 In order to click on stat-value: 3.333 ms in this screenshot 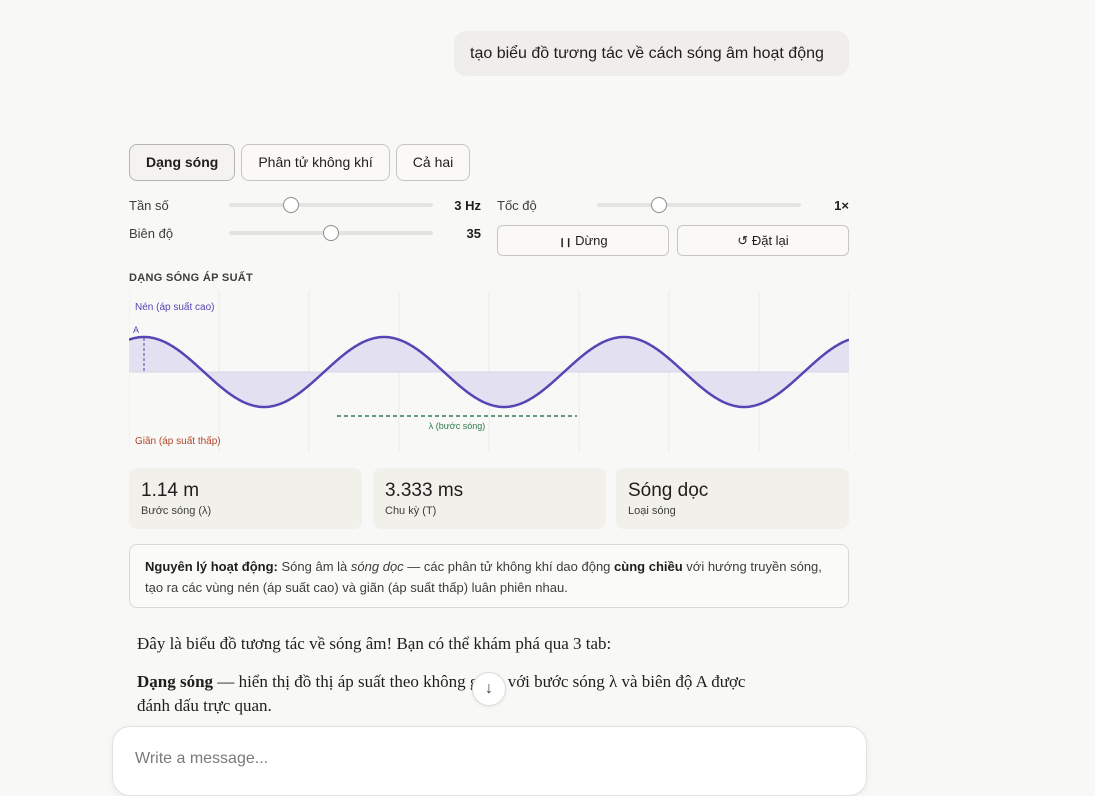, I will do `click(424, 490)`.